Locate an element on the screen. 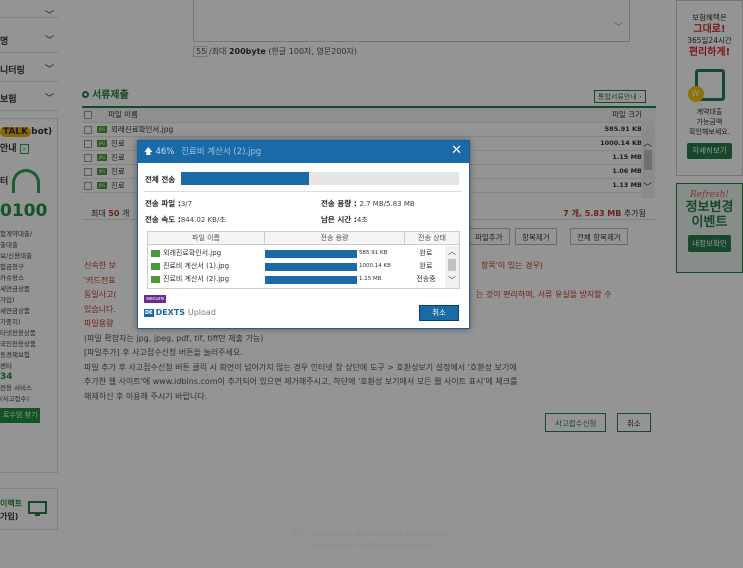 Image resolution: width=743 pixels, height=568 pixels. total-progress-bar is located at coordinates (320, 178).